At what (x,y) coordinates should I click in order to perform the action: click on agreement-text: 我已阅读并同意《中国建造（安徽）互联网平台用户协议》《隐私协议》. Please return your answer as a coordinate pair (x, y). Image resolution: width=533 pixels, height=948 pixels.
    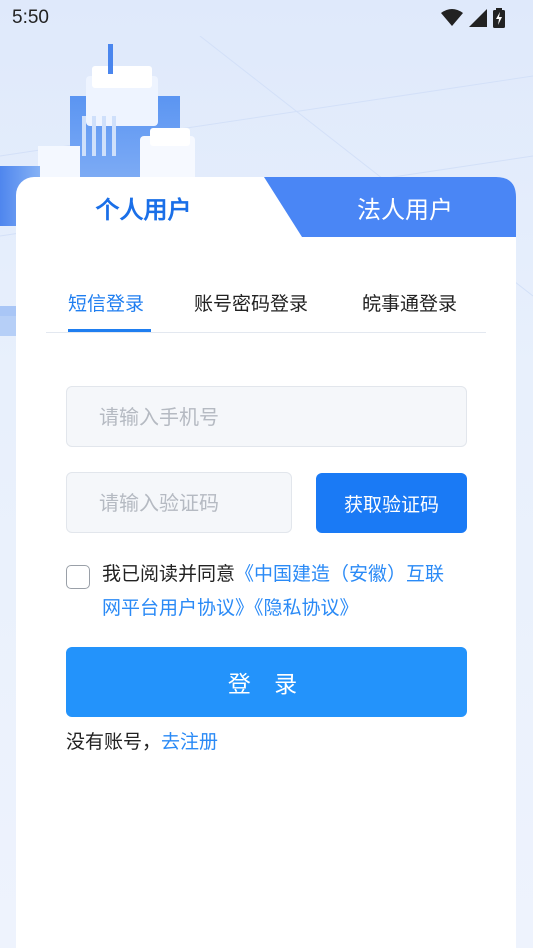
    Looking at the image, I should click on (282, 591).